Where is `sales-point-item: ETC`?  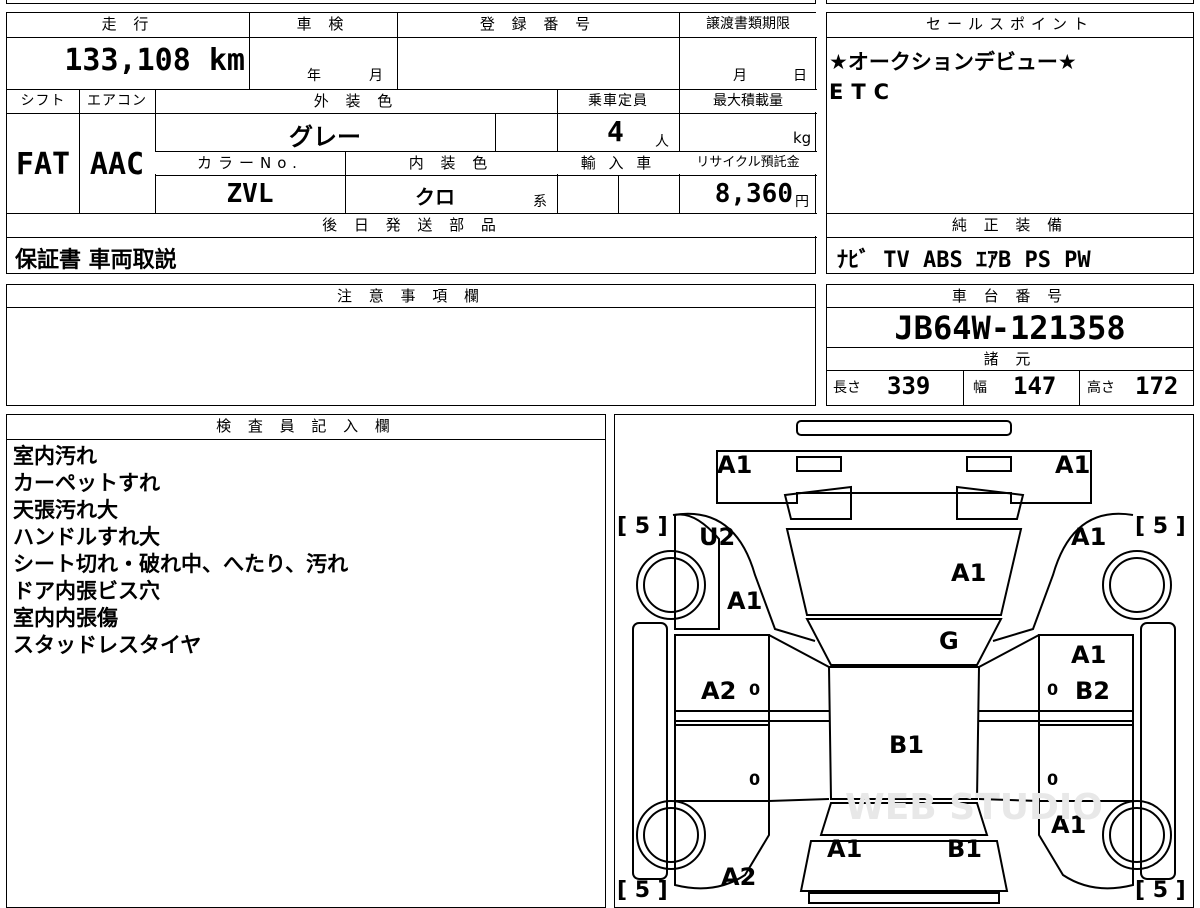
sales-point-item: ETC is located at coordinates (863, 92).